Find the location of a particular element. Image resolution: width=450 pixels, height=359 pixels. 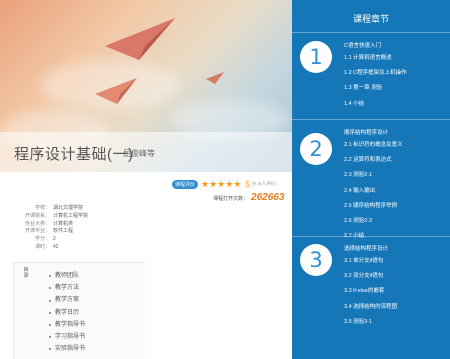

lesson-item: 2.4 输入输出 is located at coordinates (373, 191).